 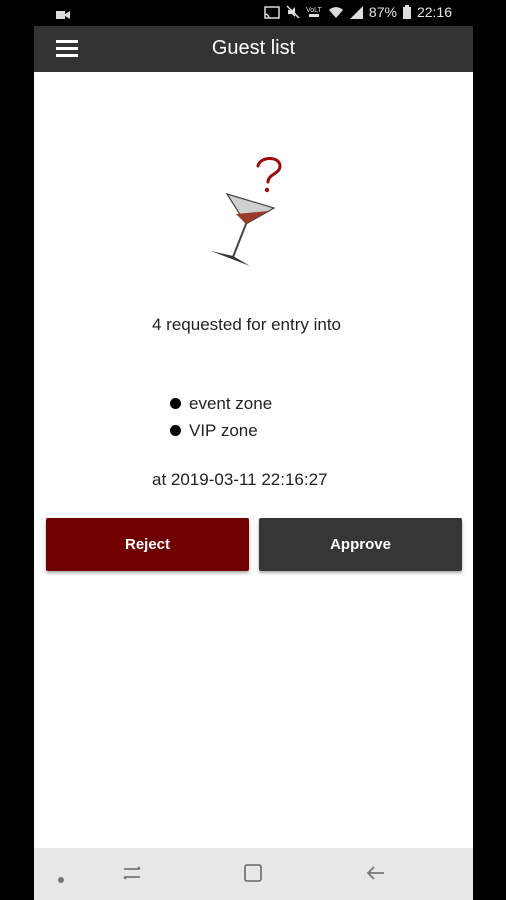 What do you see at coordinates (240, 479) in the screenshot?
I see `request-timestamp: at 2019-03-11 22:16:27` at bounding box center [240, 479].